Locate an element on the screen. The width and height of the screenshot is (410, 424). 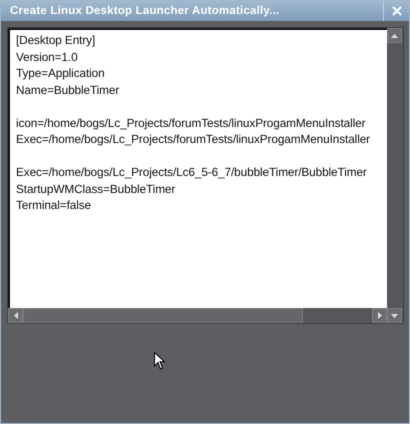
scroll-up-button is located at coordinates (394, 35).